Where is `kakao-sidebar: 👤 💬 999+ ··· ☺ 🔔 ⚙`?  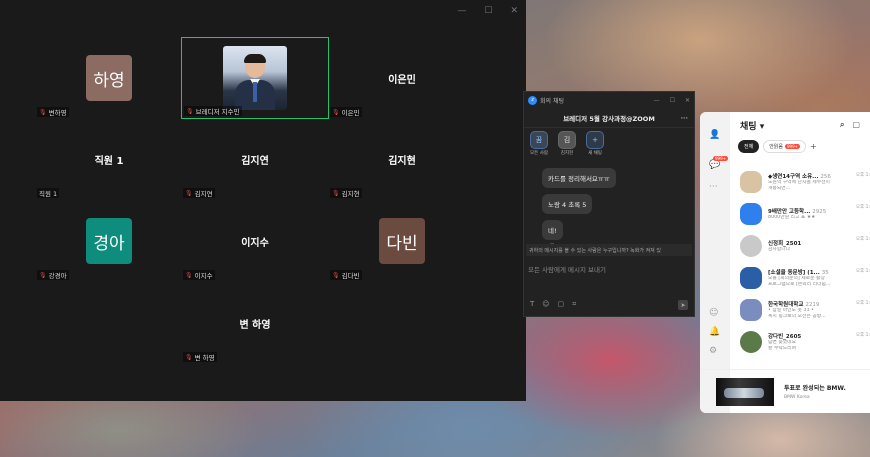 kakao-sidebar: 👤 💬 999+ ··· ☺ 🔔 ⚙ is located at coordinates (715, 262).